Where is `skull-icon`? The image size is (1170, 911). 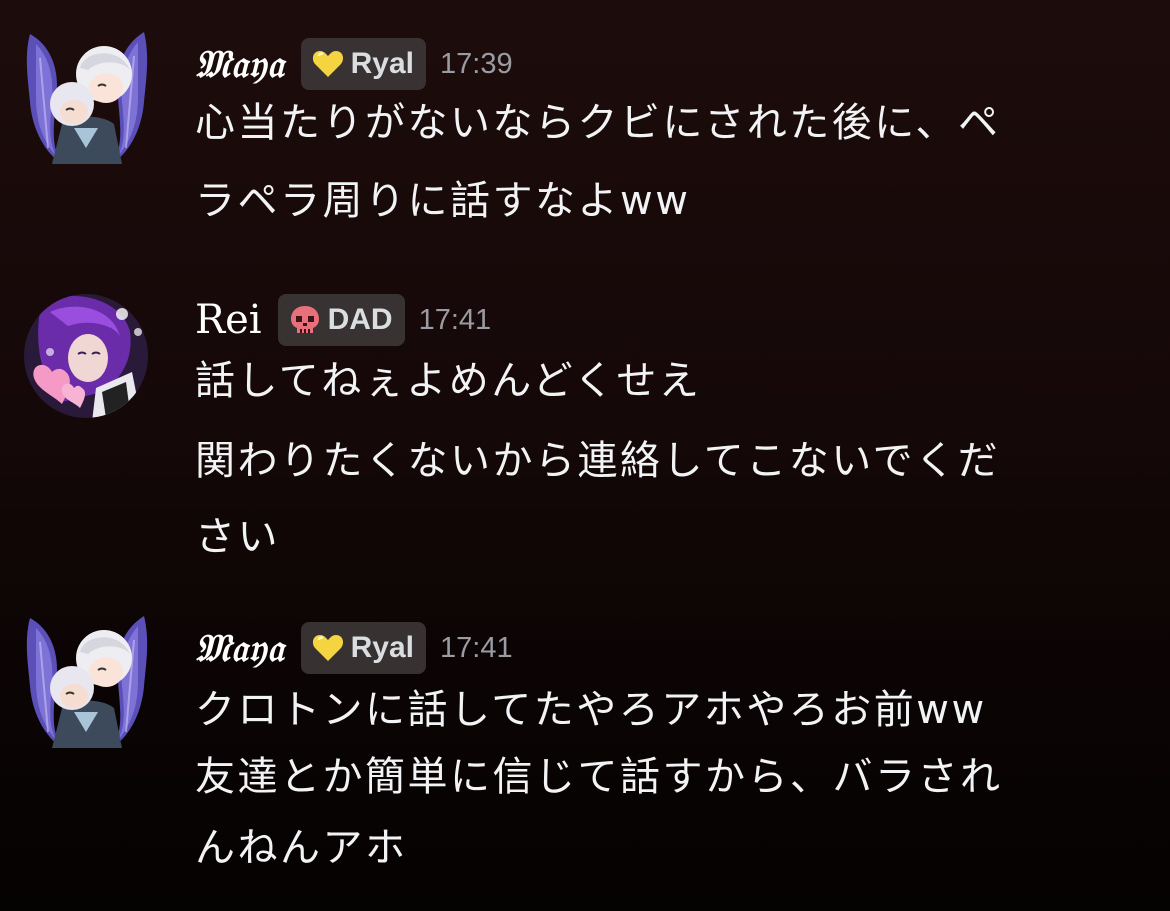
skull-icon is located at coordinates (305, 320).